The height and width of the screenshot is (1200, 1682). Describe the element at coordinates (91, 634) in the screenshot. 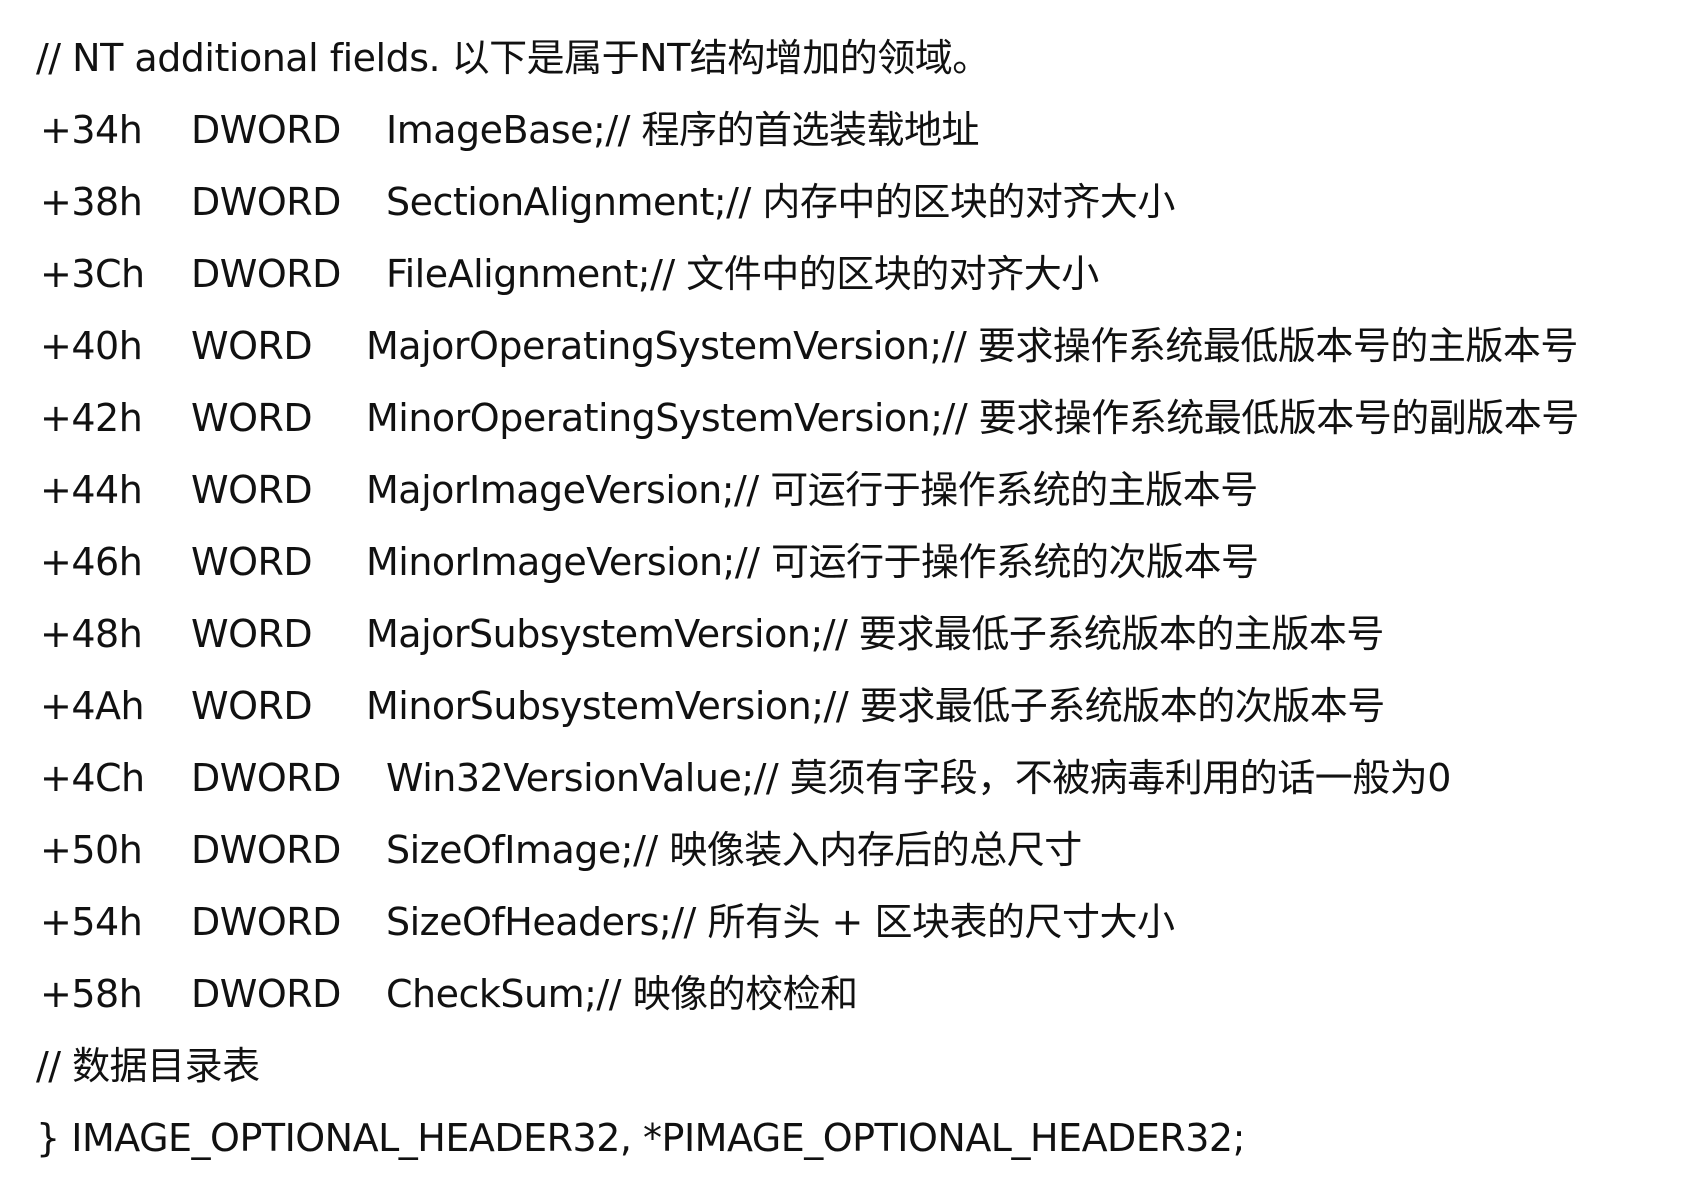

I see `field-offset: +48h` at that location.